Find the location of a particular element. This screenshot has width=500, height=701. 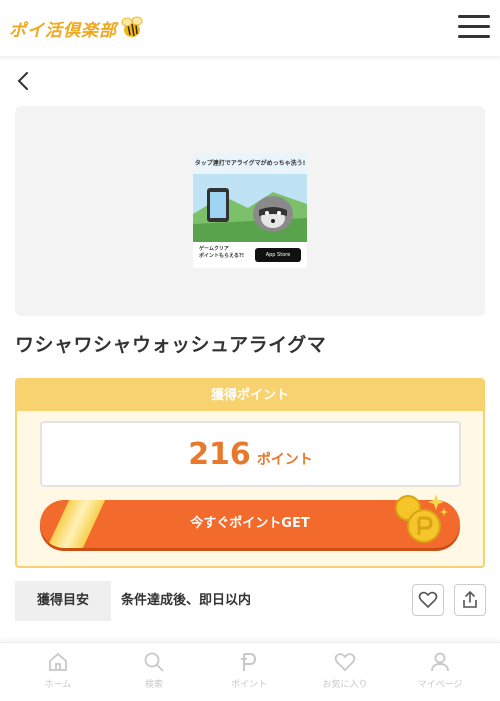

tab-label: お気に入り is located at coordinates (345, 685).